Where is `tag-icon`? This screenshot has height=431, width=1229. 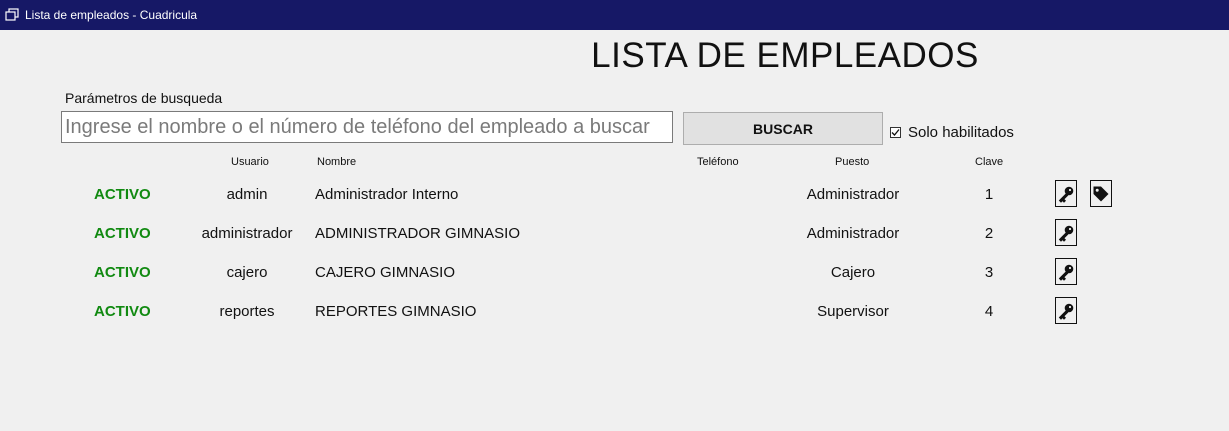 tag-icon is located at coordinates (1101, 193).